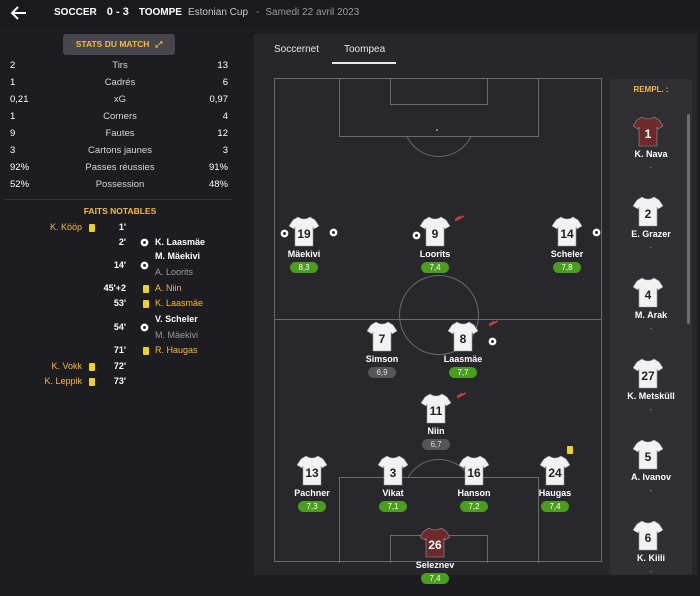  I want to click on svg-text: 9, so click(435, 234).